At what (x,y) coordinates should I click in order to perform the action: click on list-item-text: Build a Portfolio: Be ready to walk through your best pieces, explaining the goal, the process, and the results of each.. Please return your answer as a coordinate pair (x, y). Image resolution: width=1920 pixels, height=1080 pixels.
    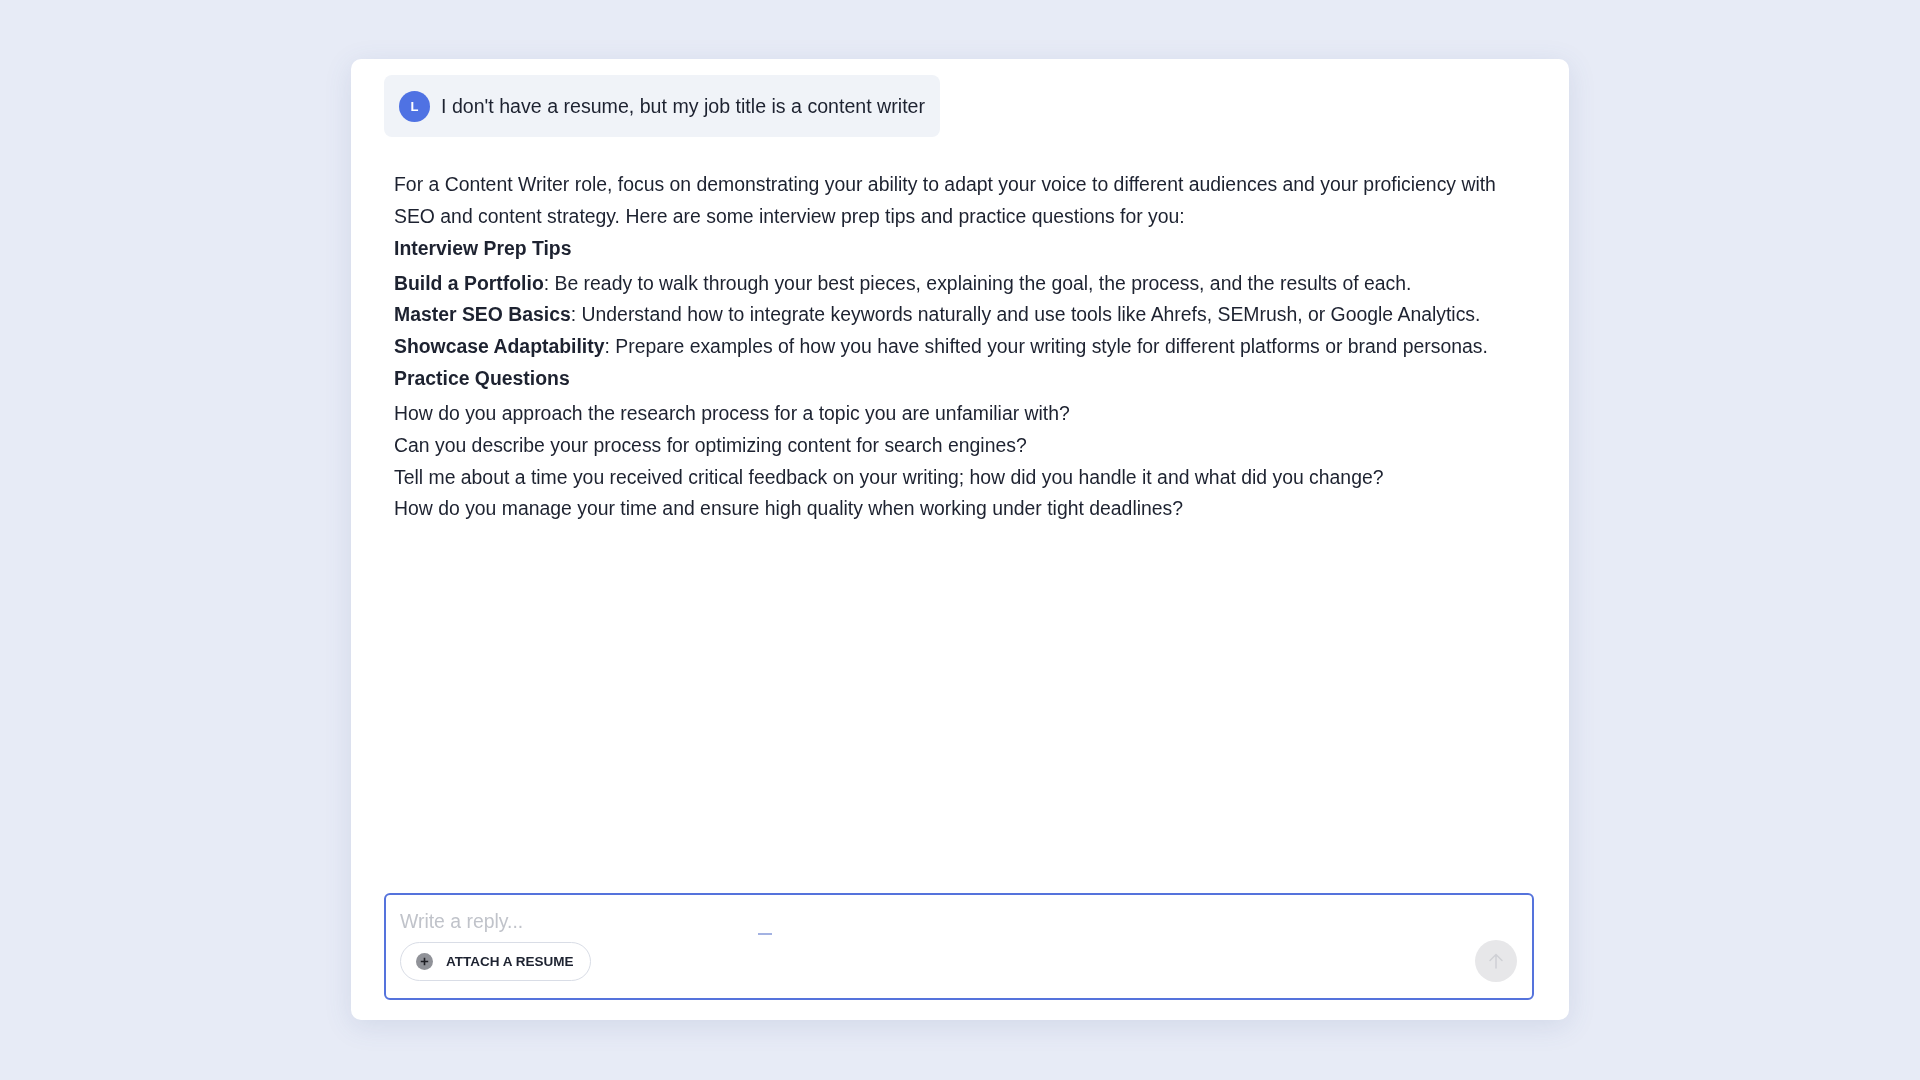
    Looking at the image, I should click on (903, 283).